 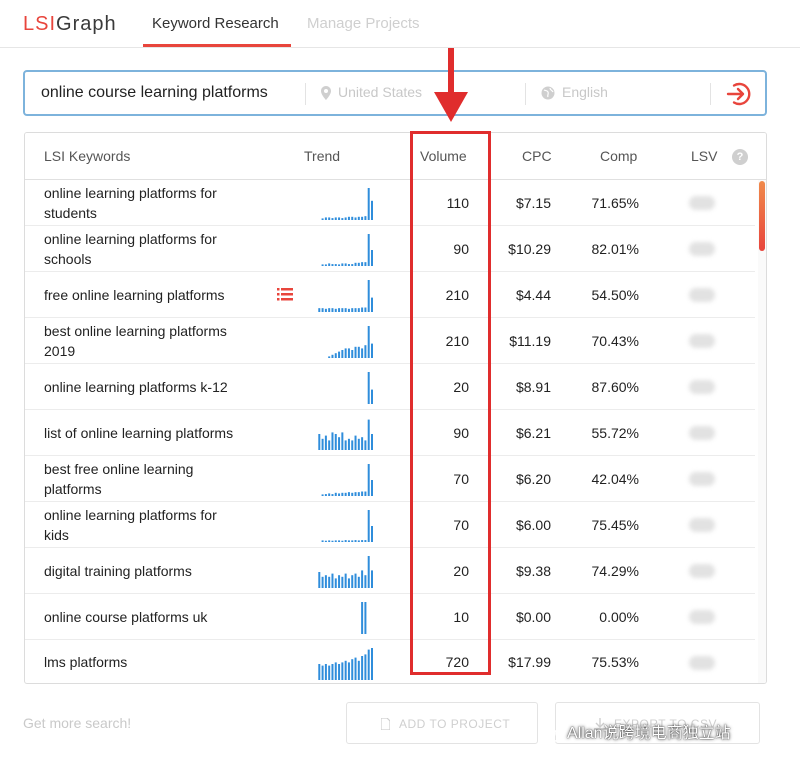 What do you see at coordinates (533, 432) in the screenshot?
I see `cpc-value: $6.21` at bounding box center [533, 432].